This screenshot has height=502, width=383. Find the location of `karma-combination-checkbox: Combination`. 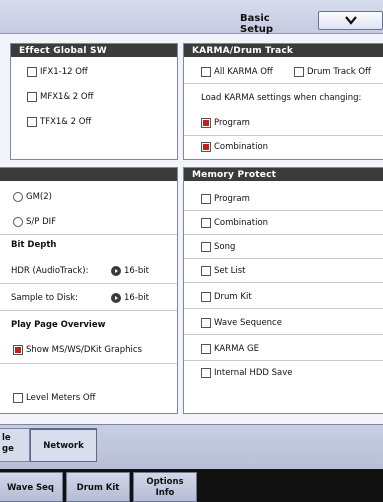

karma-combination-checkbox: Combination is located at coordinates (234, 147).